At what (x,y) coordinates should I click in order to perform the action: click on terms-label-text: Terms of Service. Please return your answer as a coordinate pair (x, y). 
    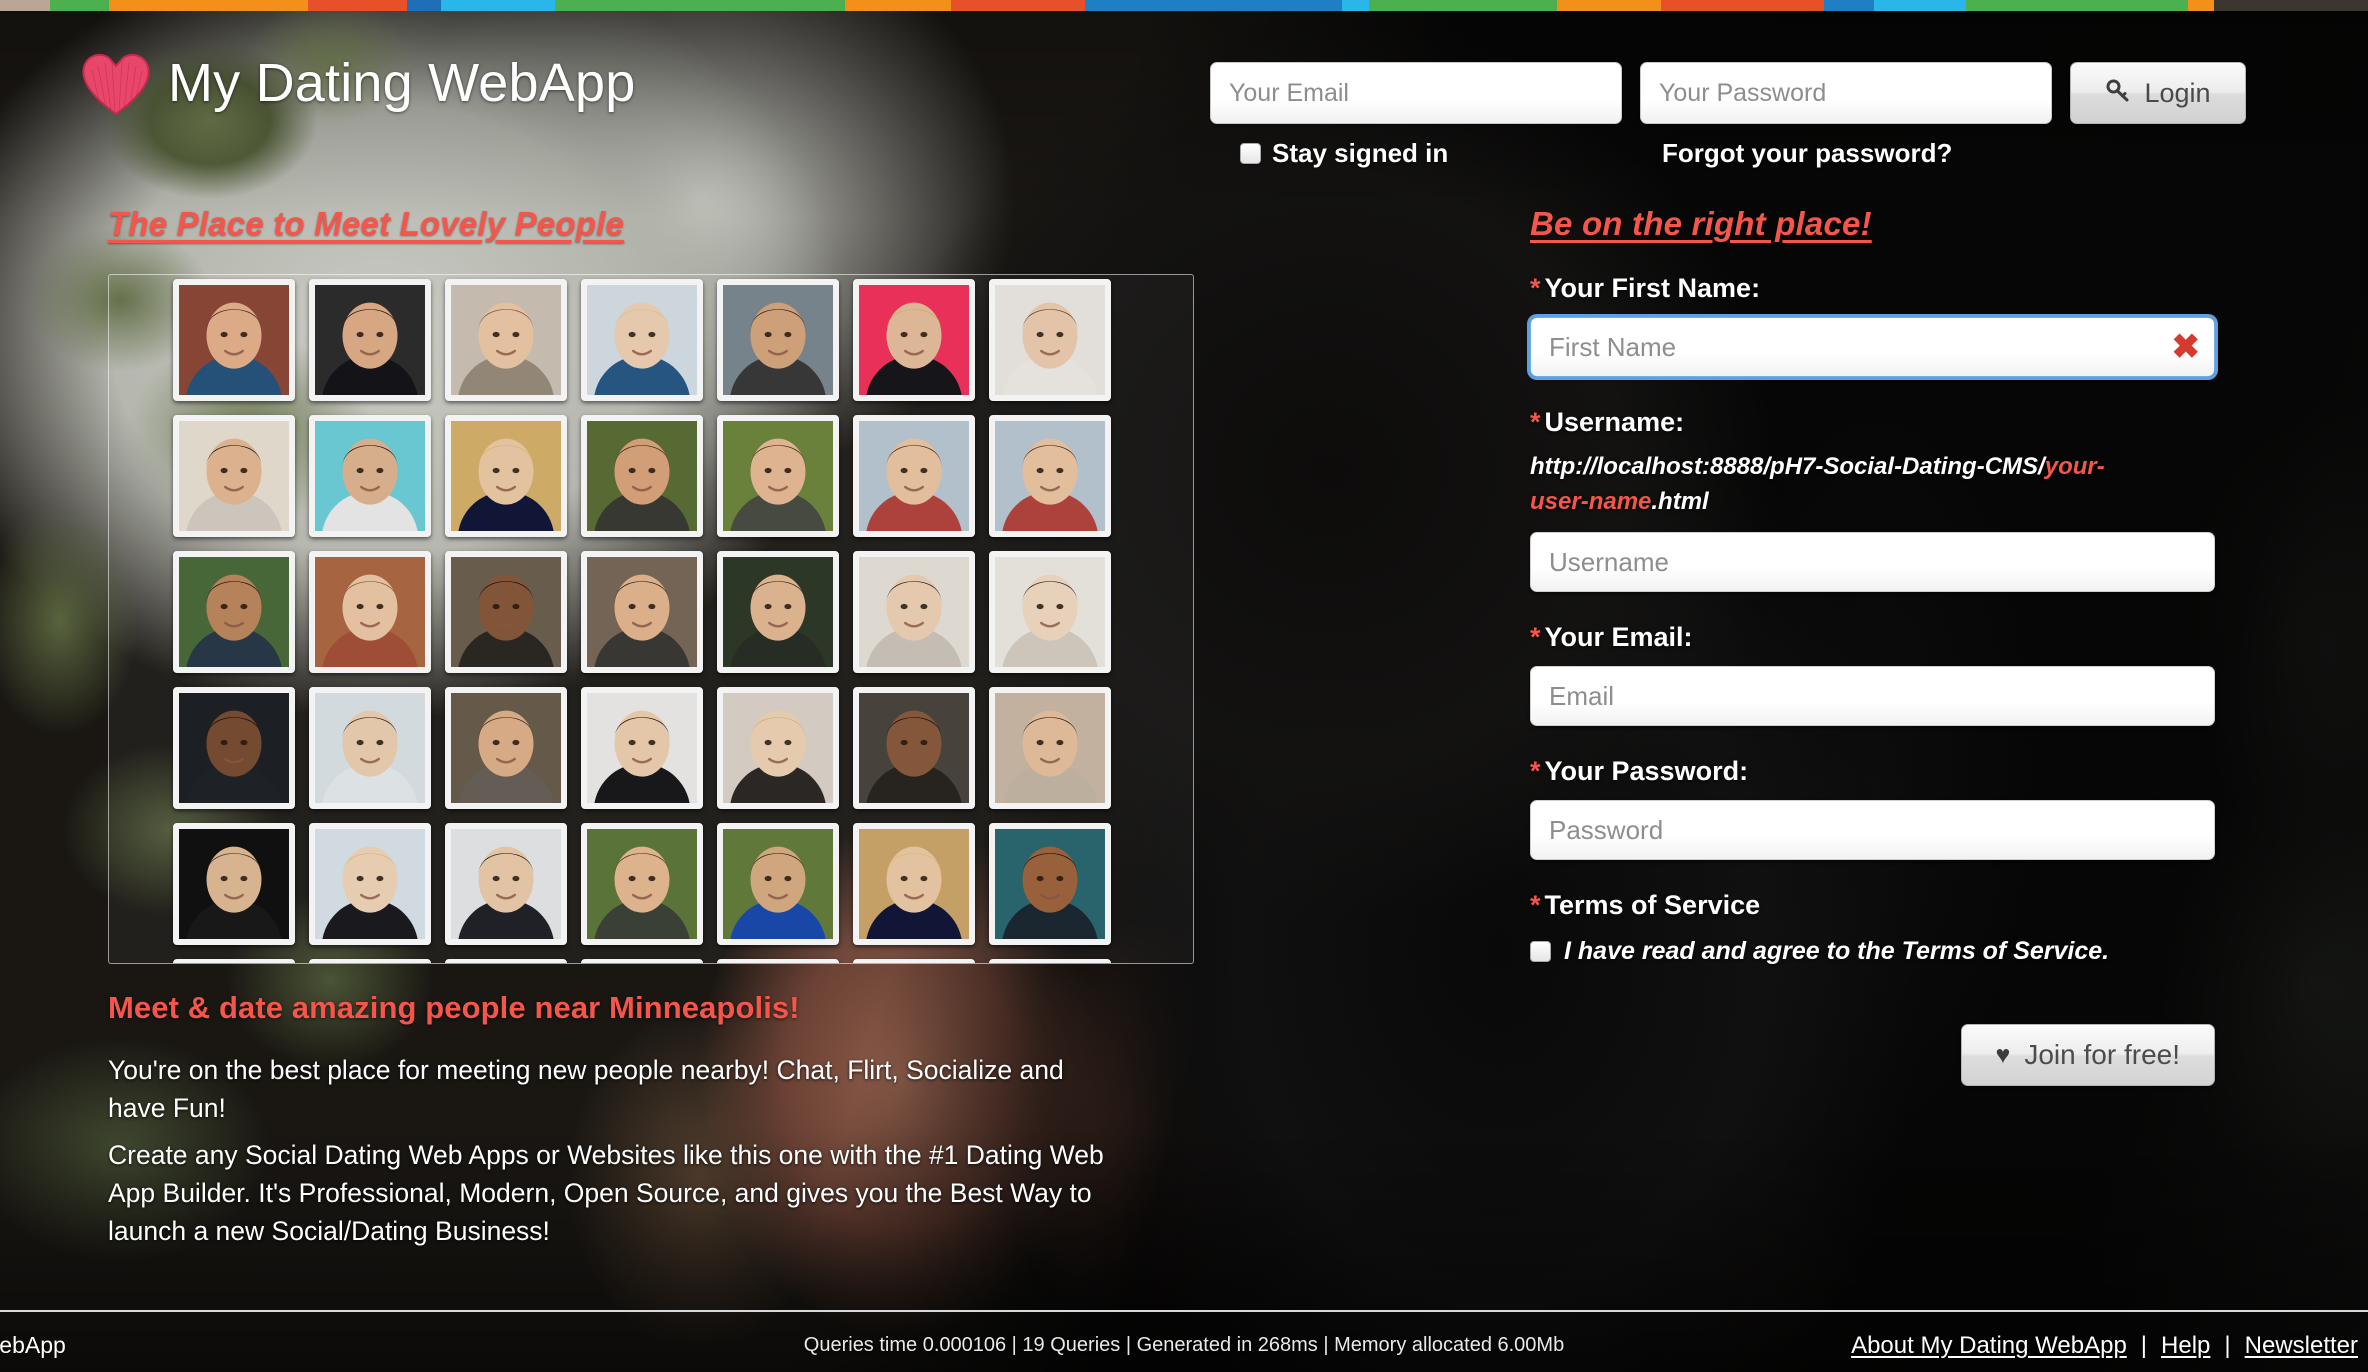
    Looking at the image, I should click on (1652, 905).